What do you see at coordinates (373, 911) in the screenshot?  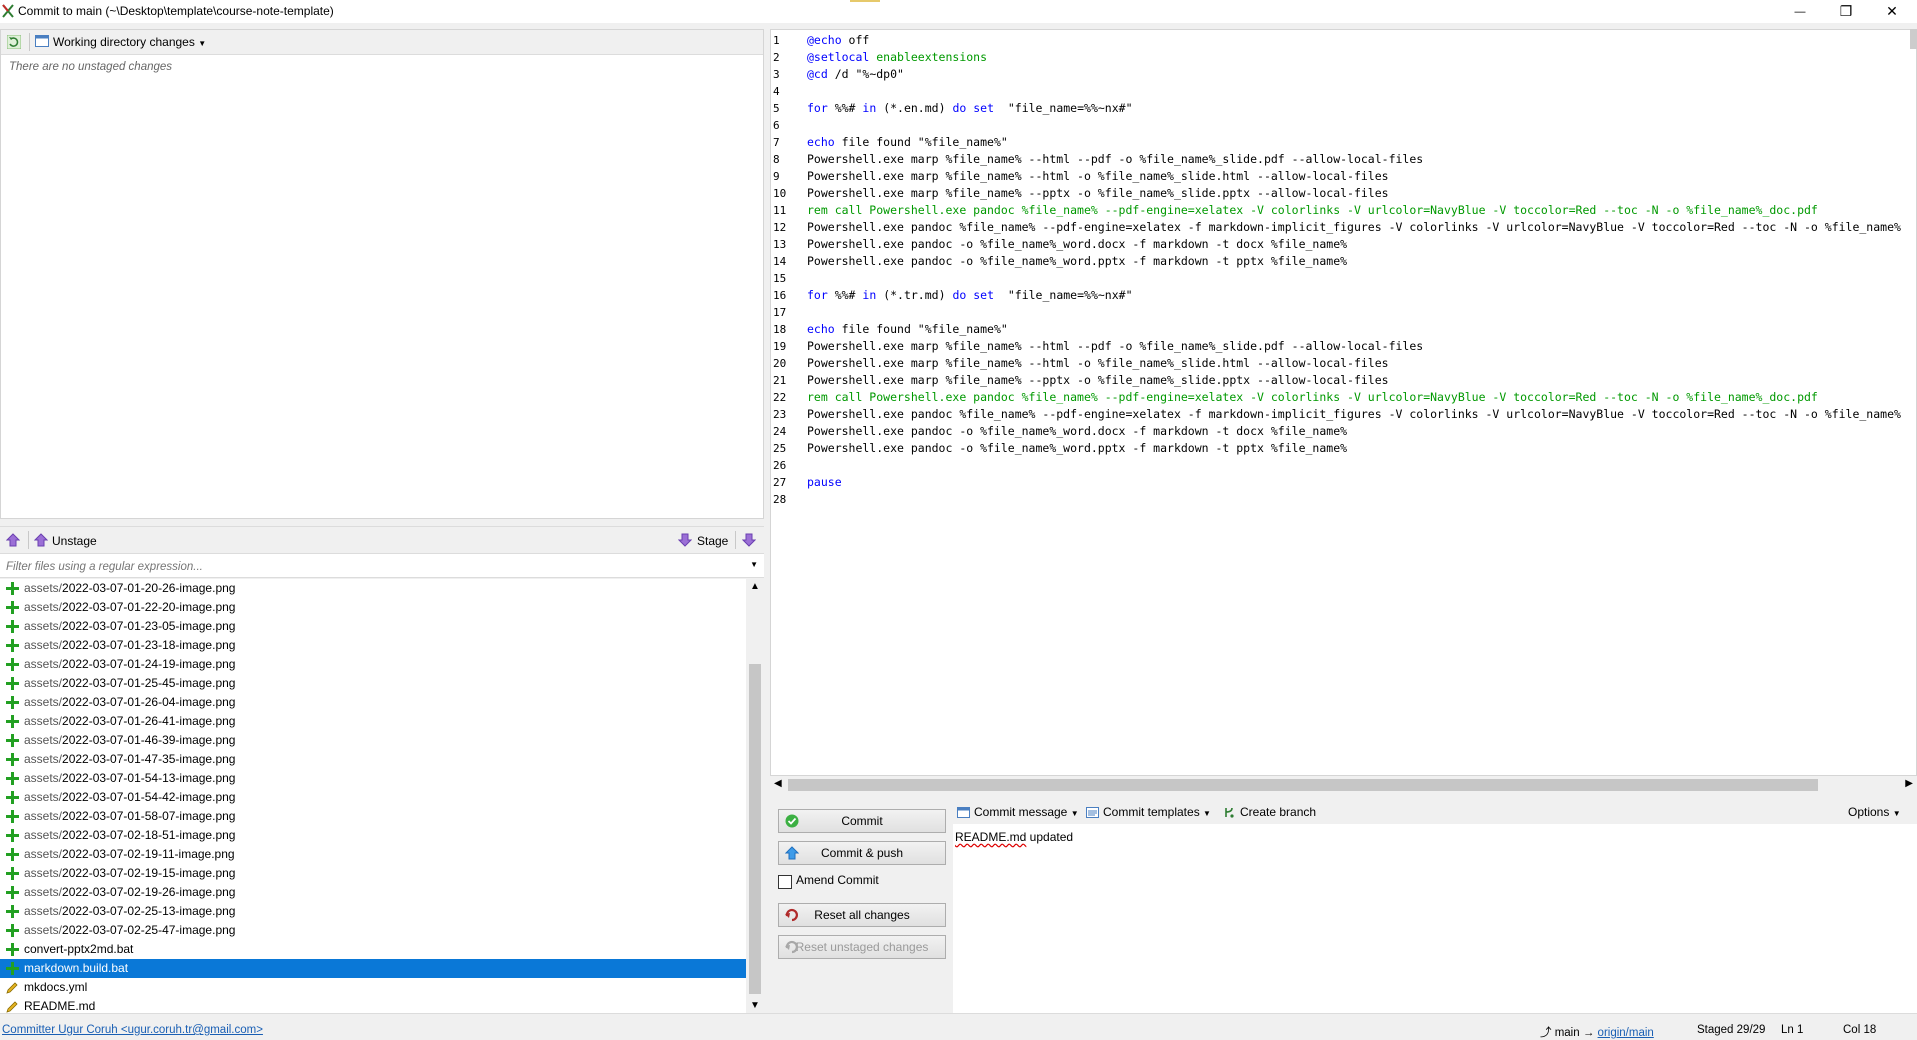 I see `file-list-item: assets/2022-03-07-02-25-13-image.png` at bounding box center [373, 911].